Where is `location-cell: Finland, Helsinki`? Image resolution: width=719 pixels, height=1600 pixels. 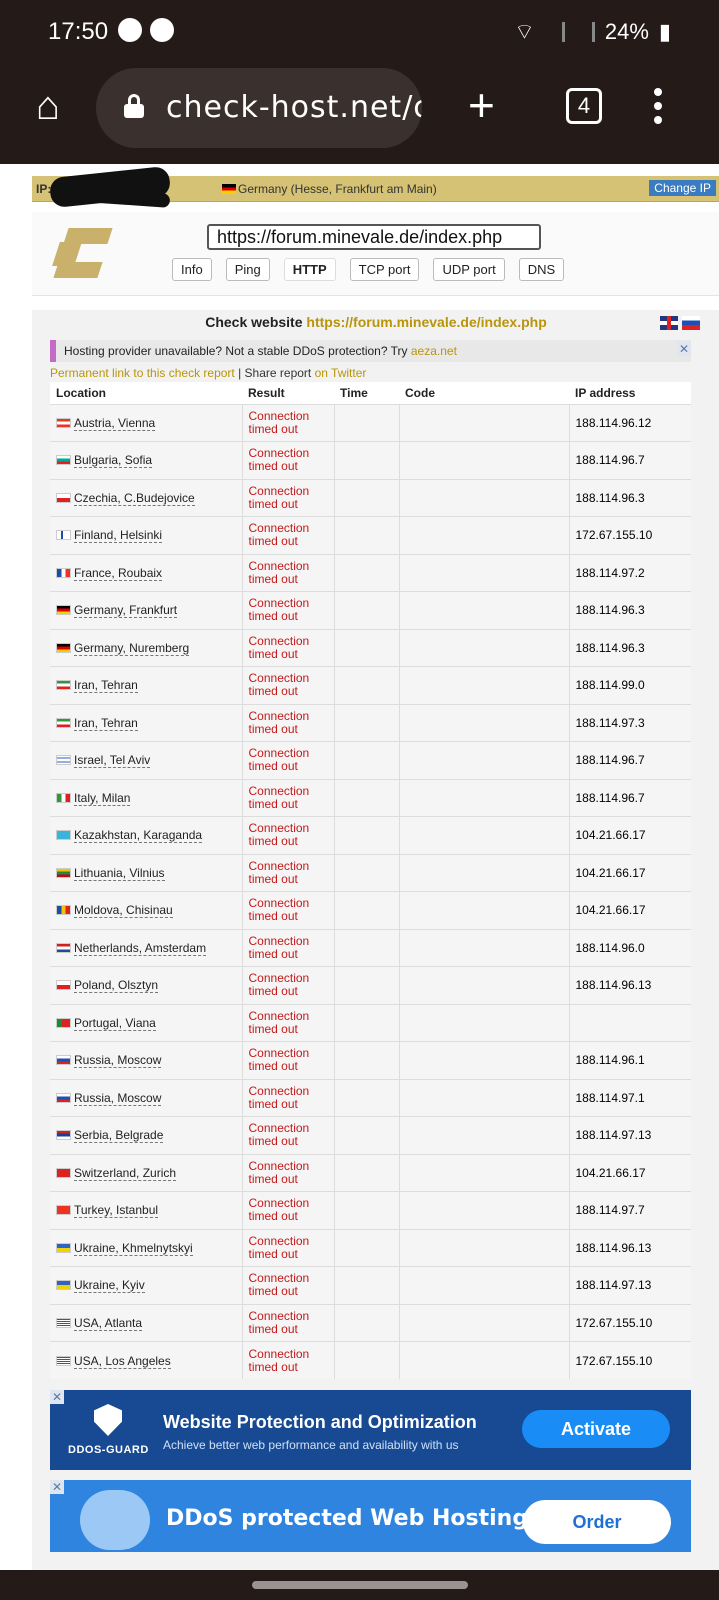 location-cell: Finland, Helsinki is located at coordinates (146, 535).